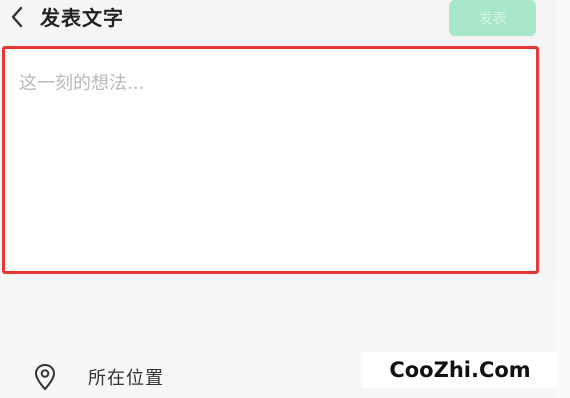 The width and height of the screenshot is (570, 398). I want to click on page-title: 发表文字, so click(82, 18).